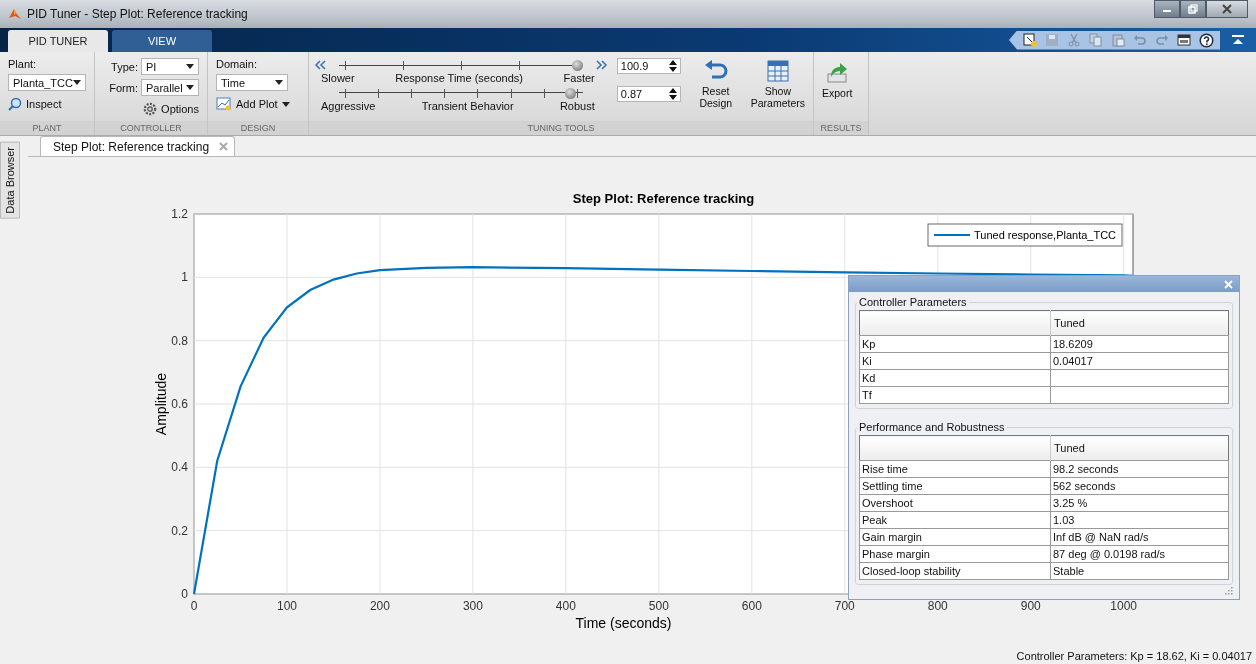 Image resolution: width=1256 pixels, height=664 pixels. Describe the element at coordinates (171, 109) in the screenshot. I see `options-button: Options` at that location.